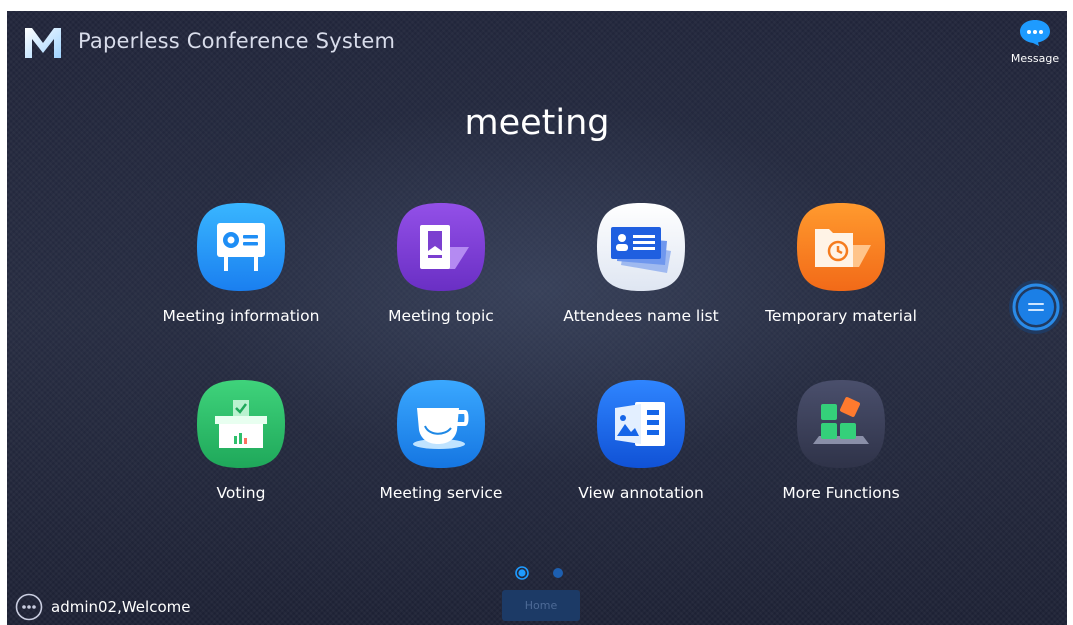 Image resolution: width=1073 pixels, height=625 pixels. I want to click on app-more-functions: More Functions, so click(841, 440).